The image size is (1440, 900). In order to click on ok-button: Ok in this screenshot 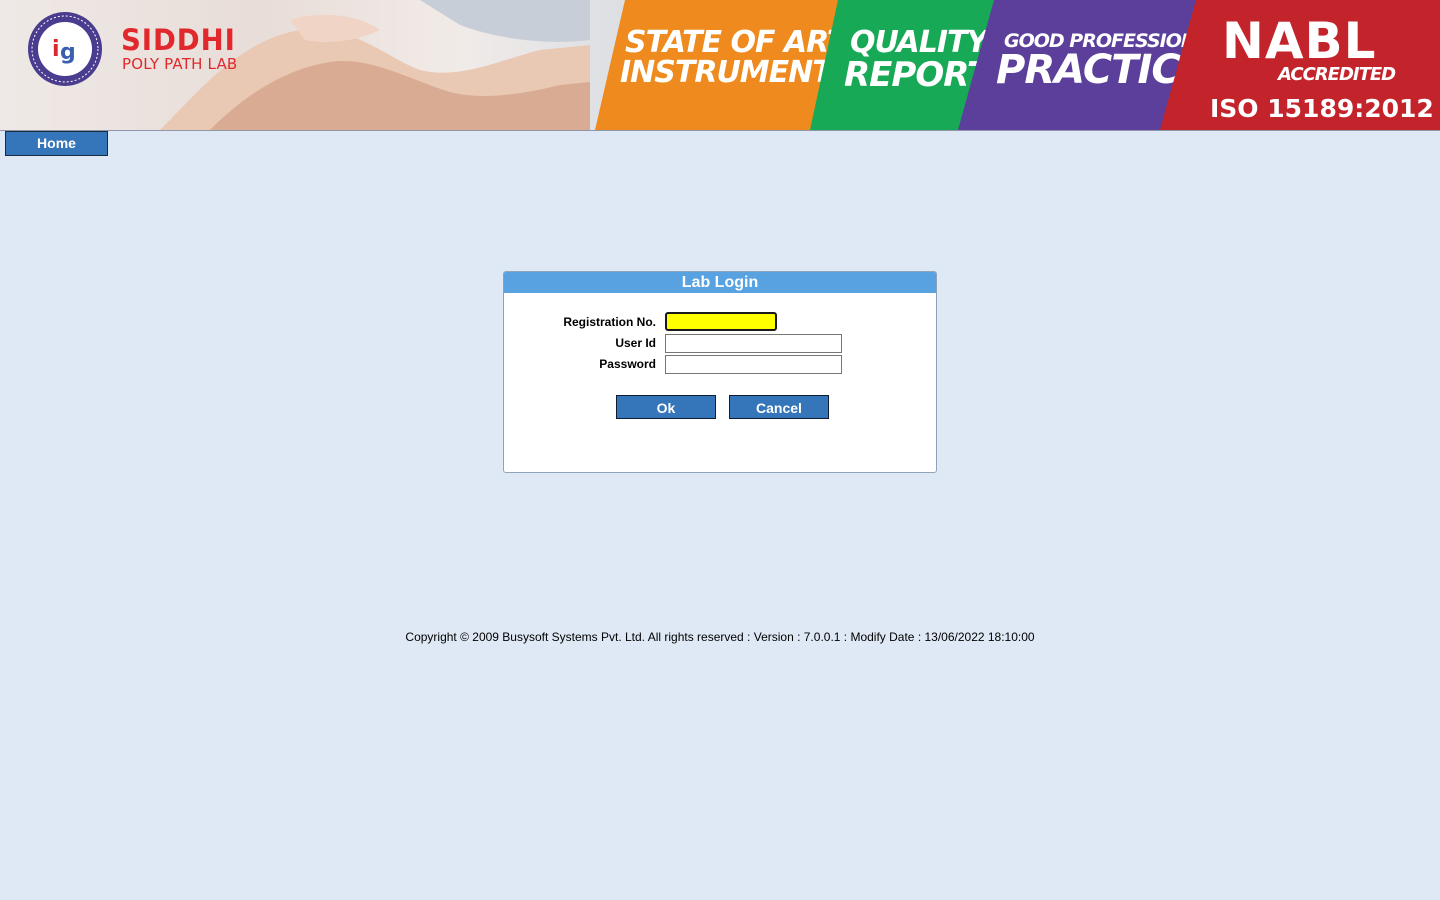, I will do `click(666, 407)`.